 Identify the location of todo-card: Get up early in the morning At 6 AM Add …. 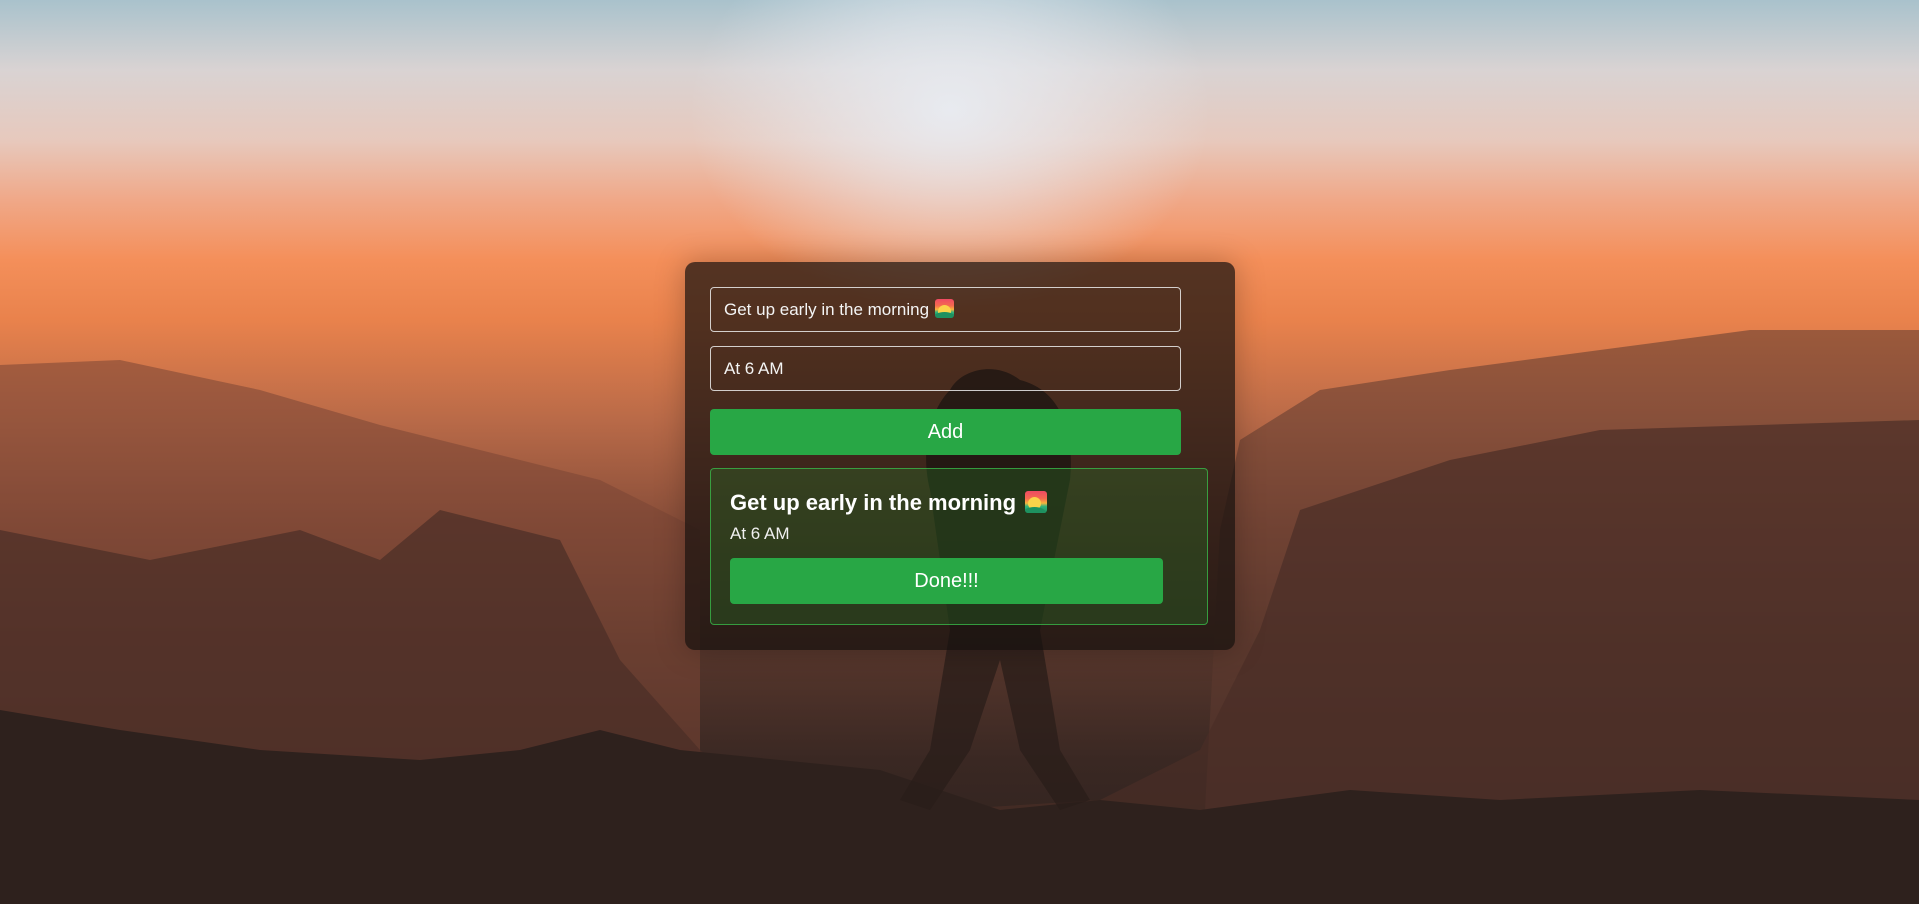
(960, 456).